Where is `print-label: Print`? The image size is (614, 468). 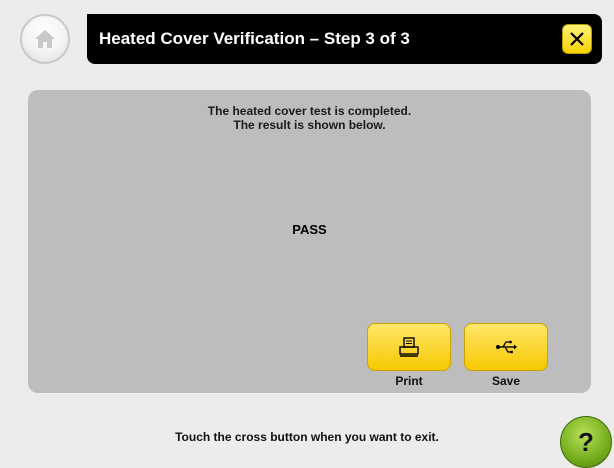
print-label: Print is located at coordinates (409, 381).